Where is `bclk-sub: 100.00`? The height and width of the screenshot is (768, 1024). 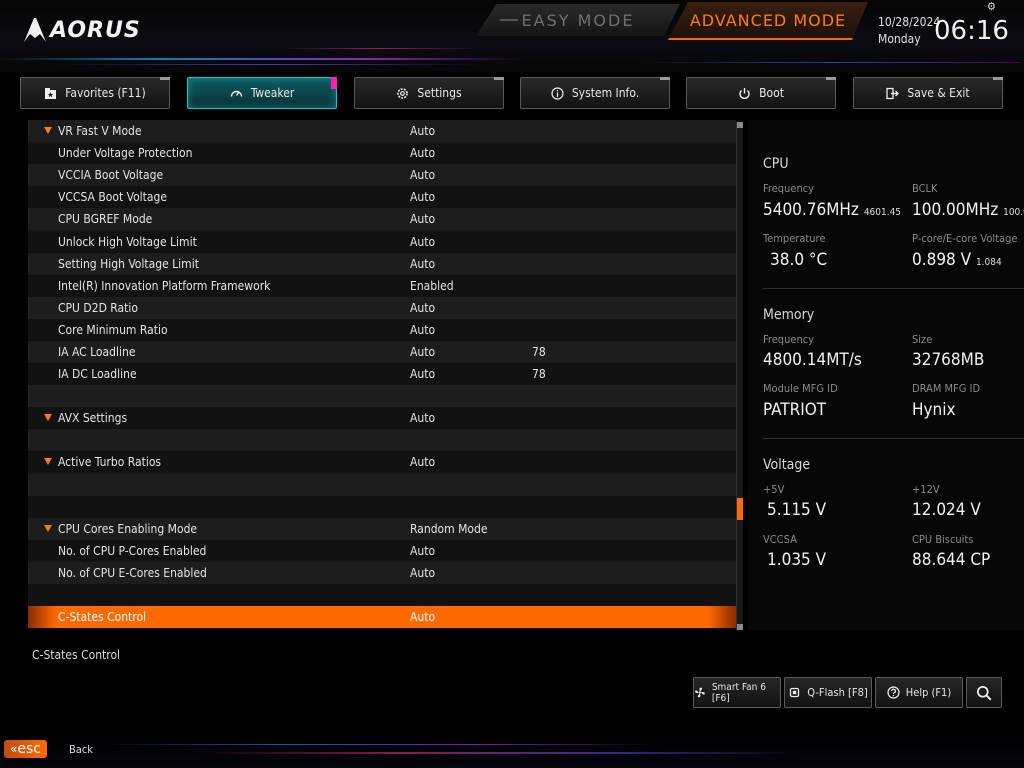
bclk-sub: 100.00 is located at coordinates (1013, 212).